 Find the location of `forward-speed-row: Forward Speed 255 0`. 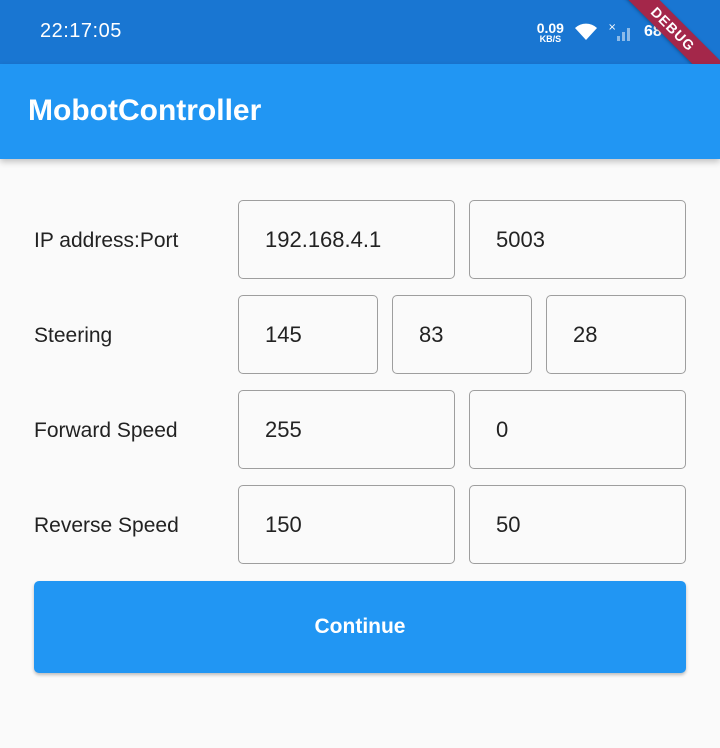

forward-speed-row: Forward Speed 255 0 is located at coordinates (360, 430).